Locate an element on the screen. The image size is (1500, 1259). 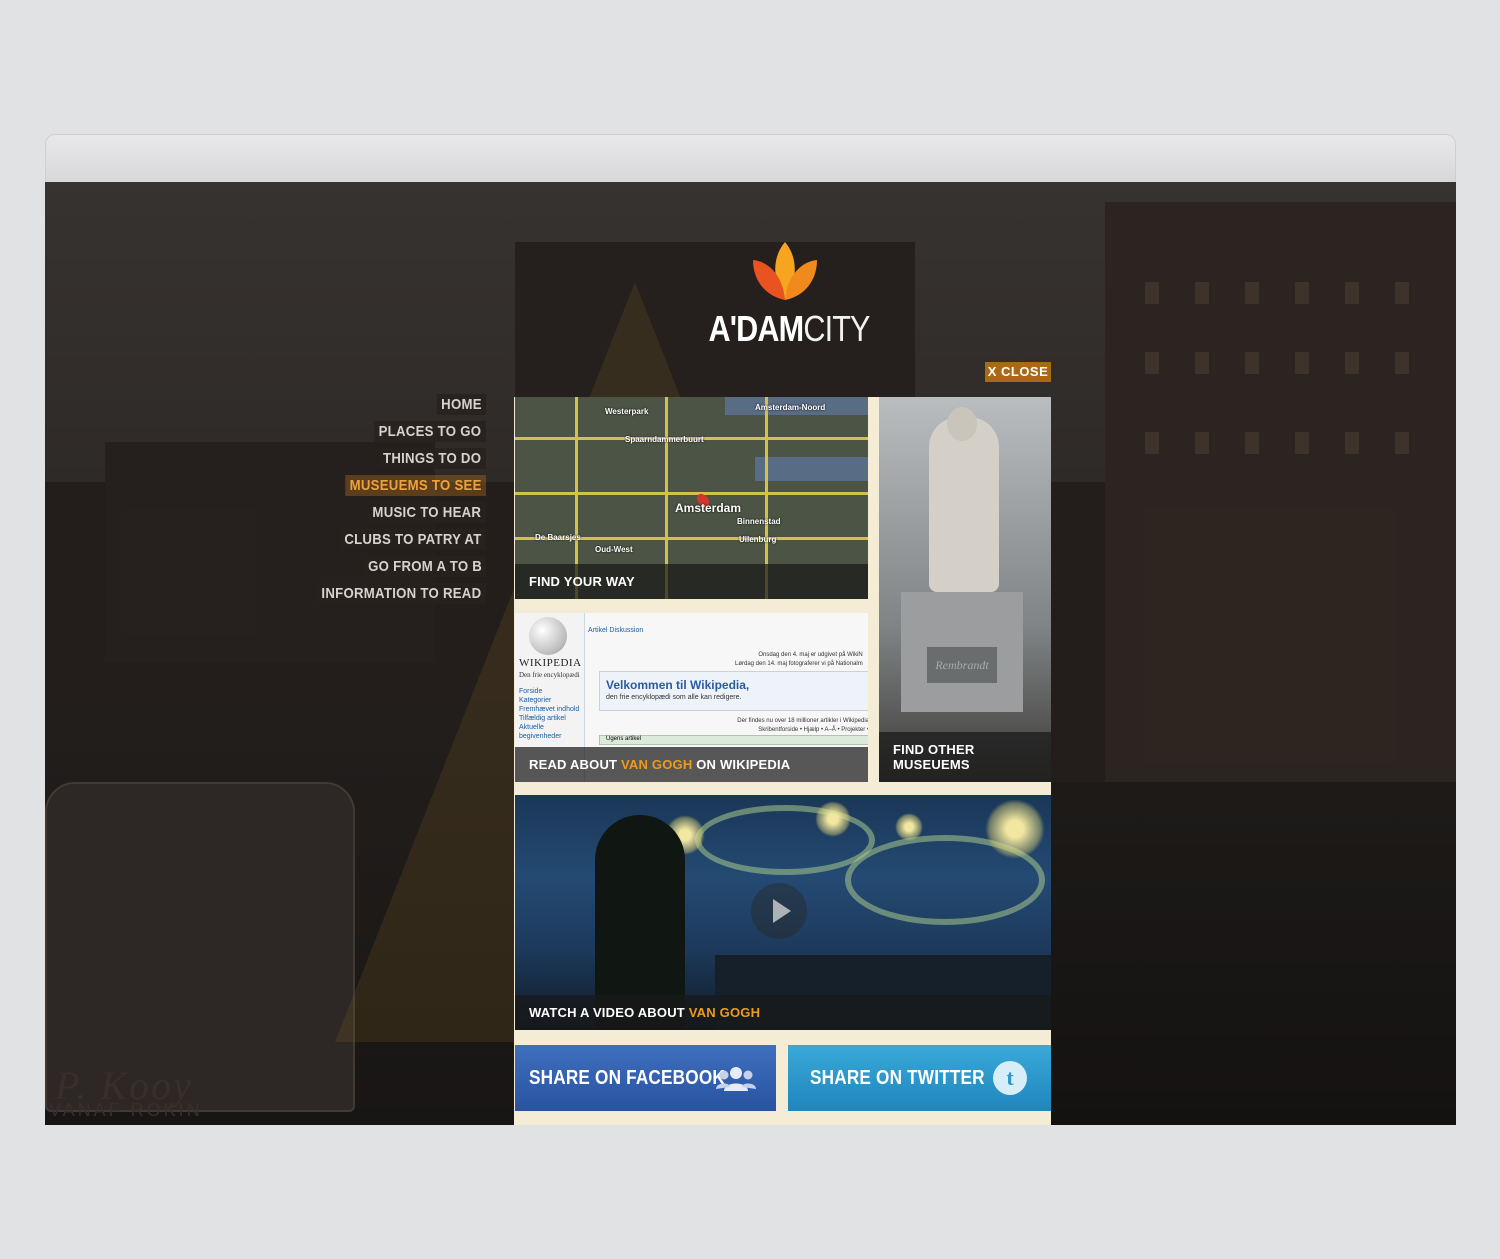
statue-head is located at coordinates (962, 424).